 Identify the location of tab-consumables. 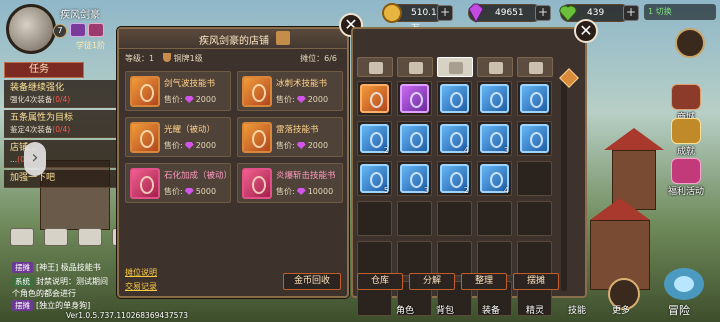
(495, 67).